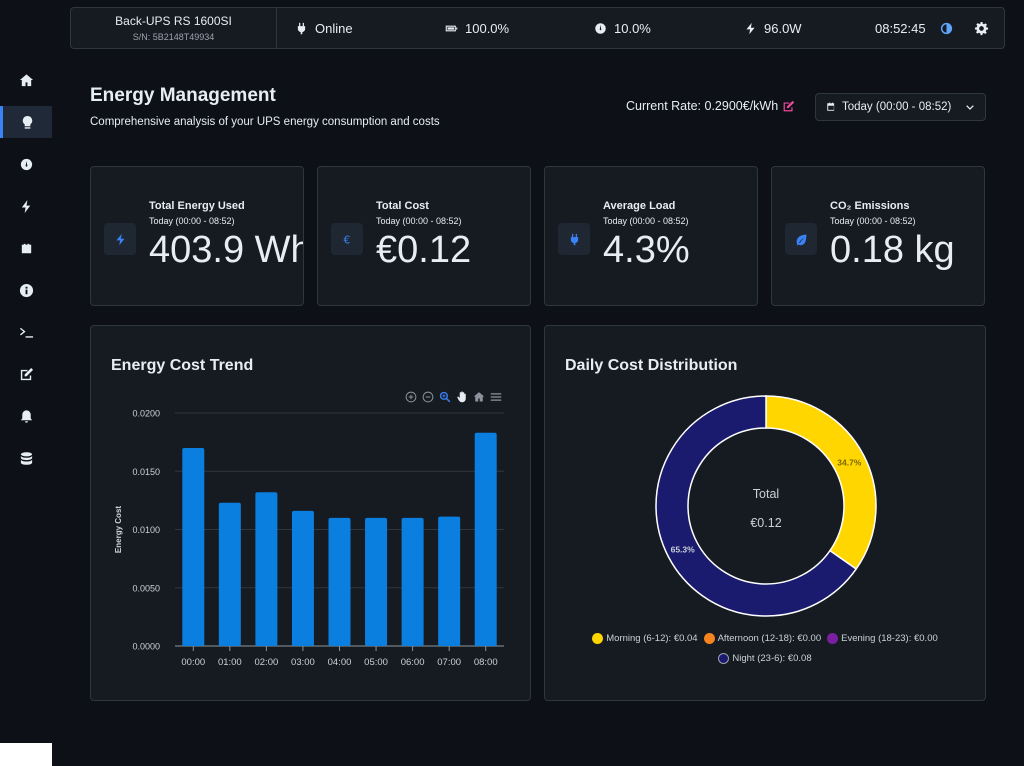 The width and height of the screenshot is (1024, 766). I want to click on battery-icon, so click(26, 248).